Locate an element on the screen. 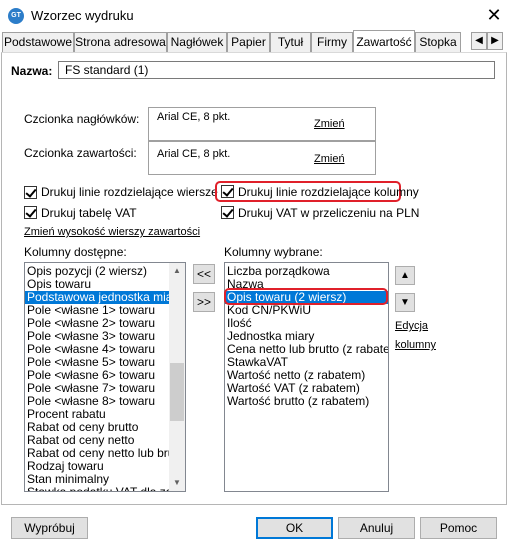 Image resolution: width=508 pixels, height=552 pixels. tab-firmy: Firmy is located at coordinates (332, 42).